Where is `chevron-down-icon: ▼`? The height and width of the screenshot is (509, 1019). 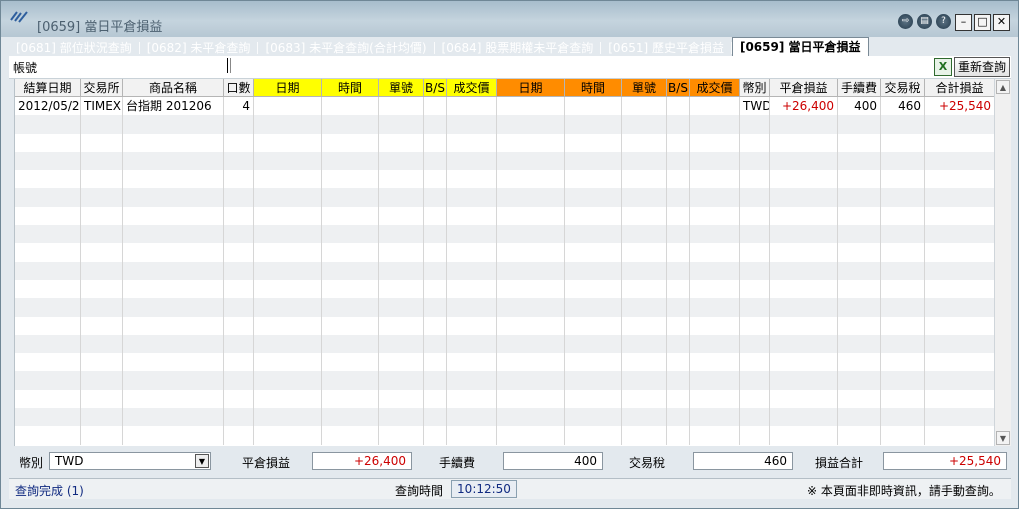
chevron-down-icon: ▼ is located at coordinates (202, 461).